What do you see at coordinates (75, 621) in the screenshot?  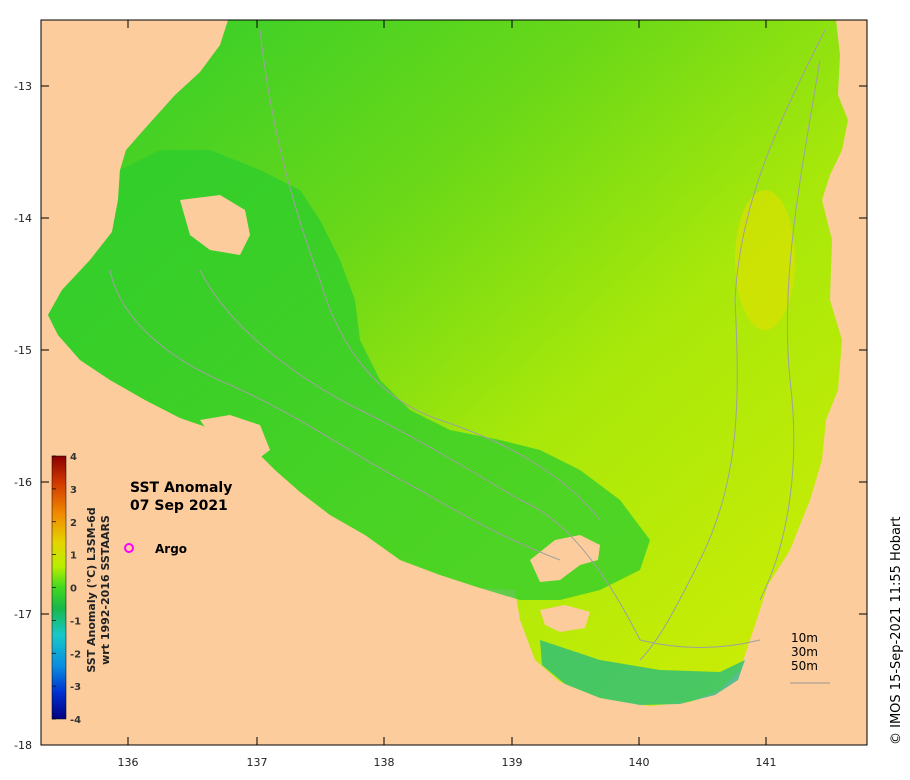 I see `colorbar-tick-label: -1` at bounding box center [75, 621].